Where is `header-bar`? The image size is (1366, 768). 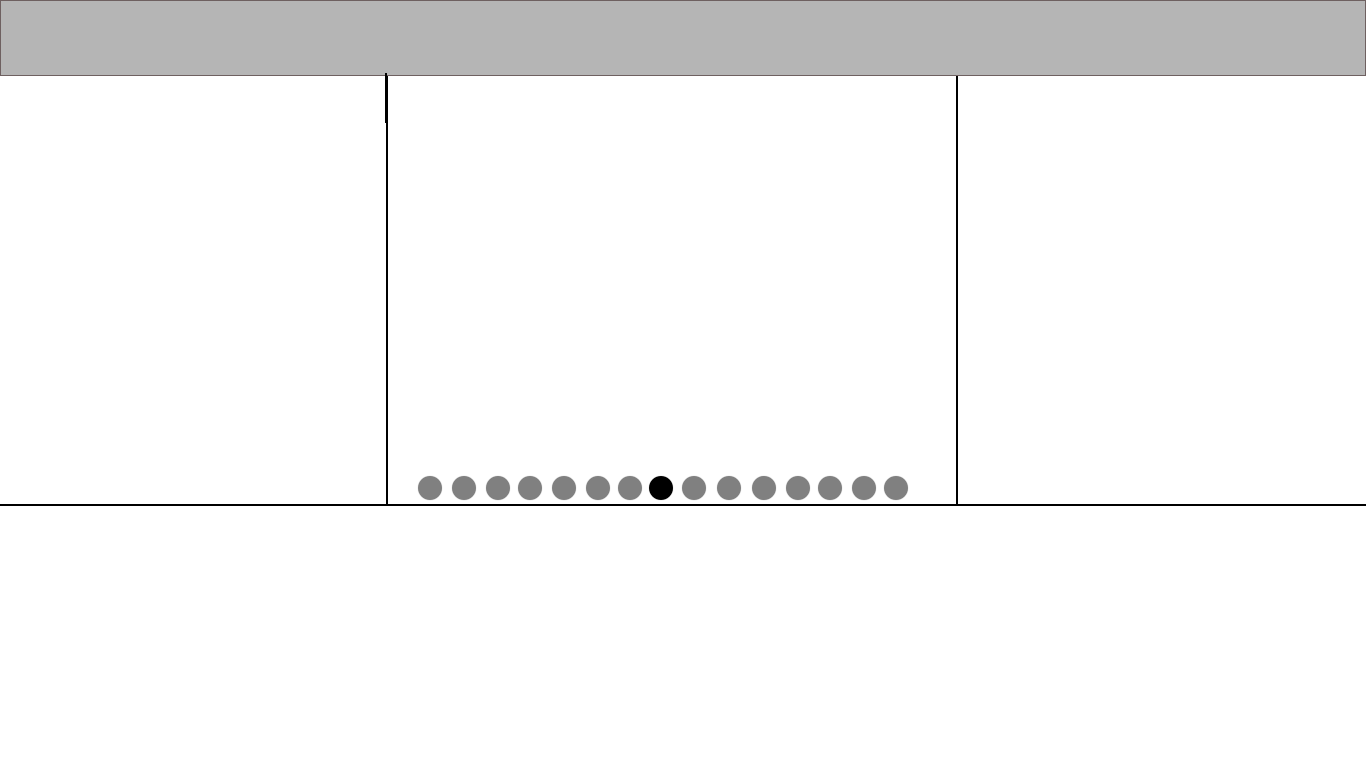
header-bar is located at coordinates (683, 38).